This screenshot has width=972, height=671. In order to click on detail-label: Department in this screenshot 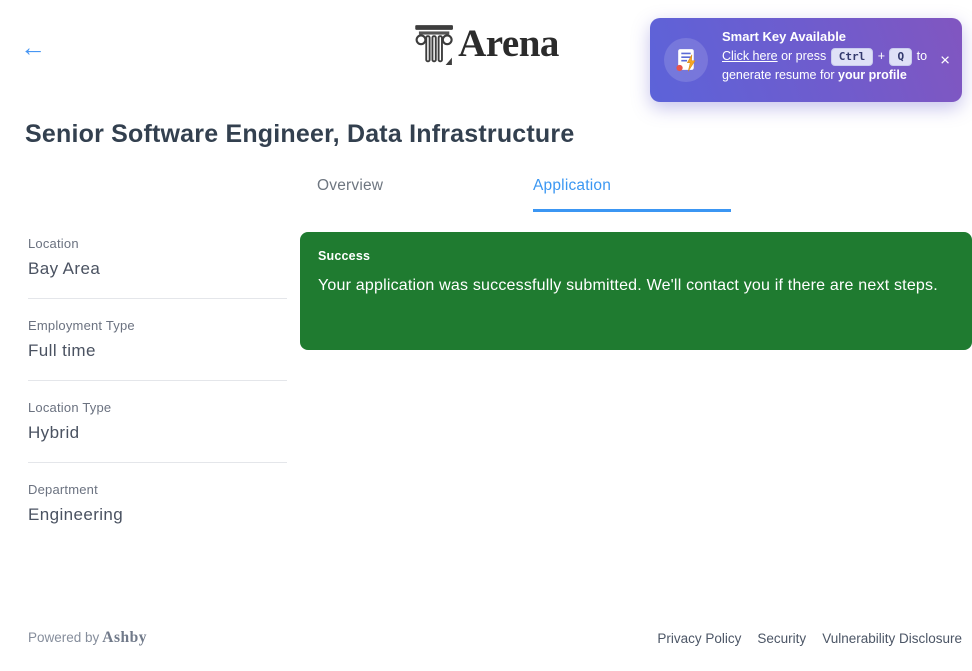, I will do `click(63, 489)`.